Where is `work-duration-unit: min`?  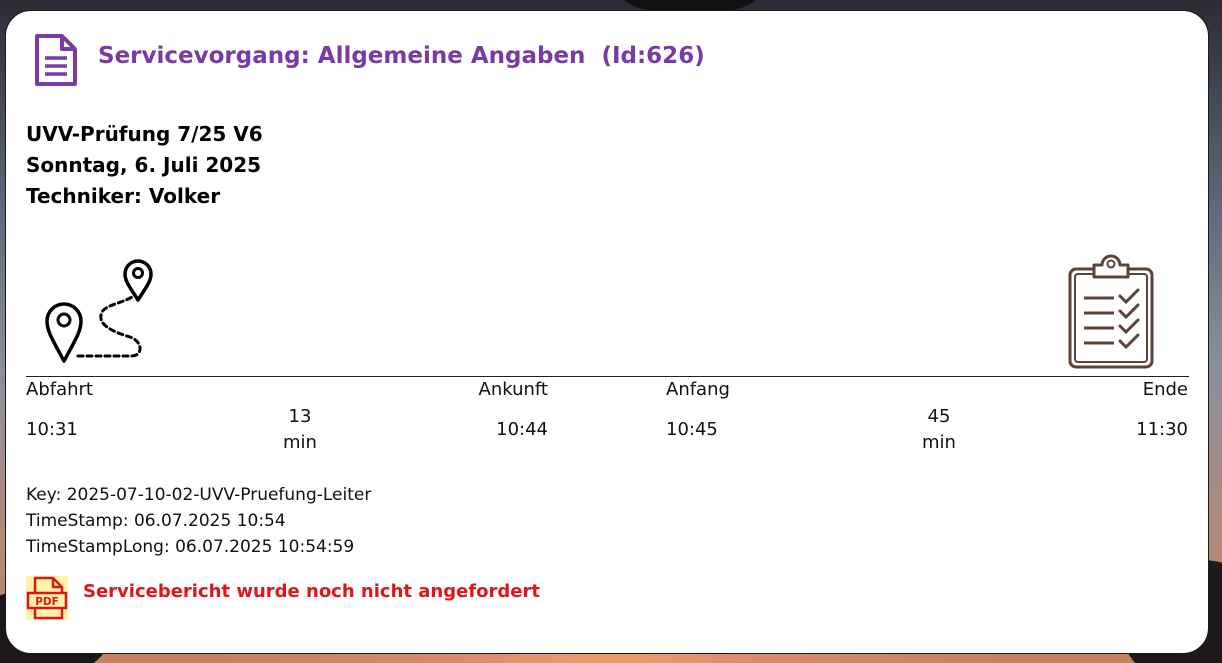 work-duration-unit: min is located at coordinates (939, 442).